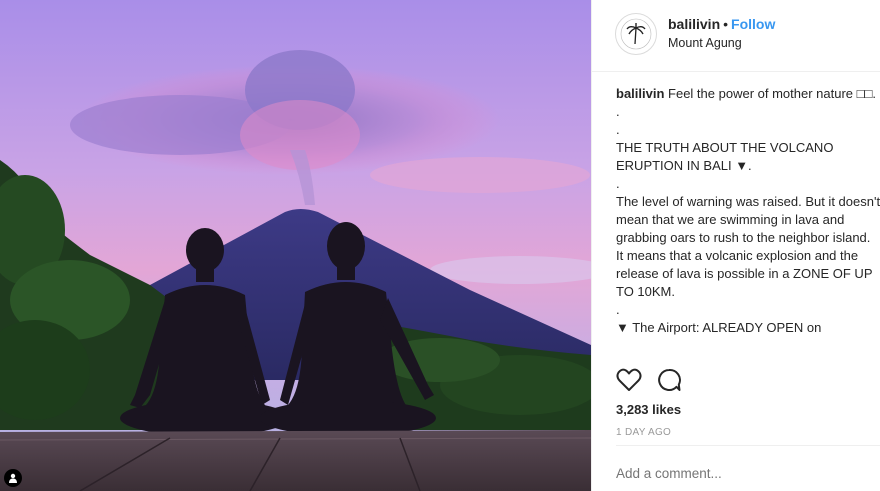 The width and height of the screenshot is (880, 491). I want to click on heart-icon, so click(629, 382).